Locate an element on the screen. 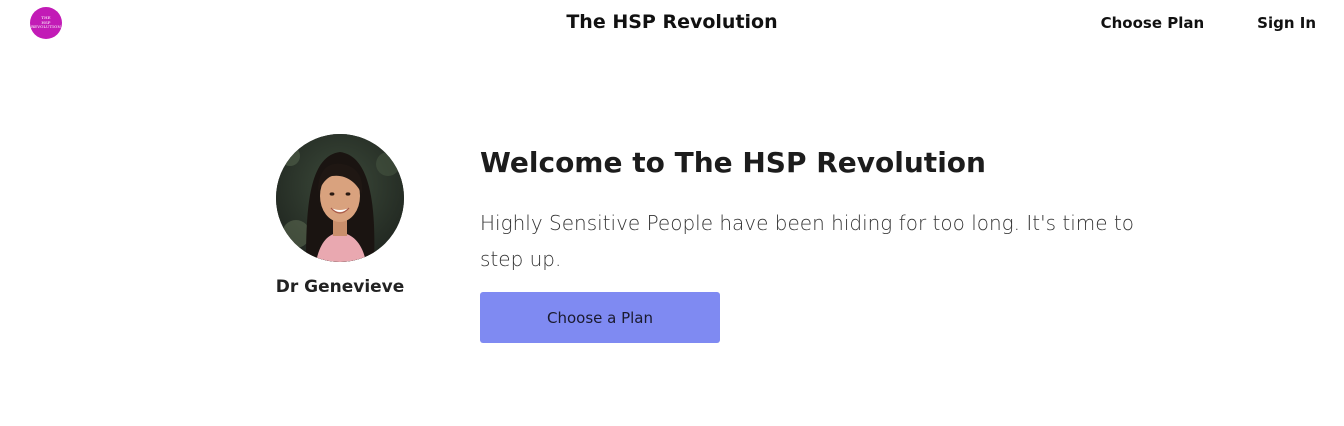  nav-sign-in-link: Sign In is located at coordinates (1286, 23).